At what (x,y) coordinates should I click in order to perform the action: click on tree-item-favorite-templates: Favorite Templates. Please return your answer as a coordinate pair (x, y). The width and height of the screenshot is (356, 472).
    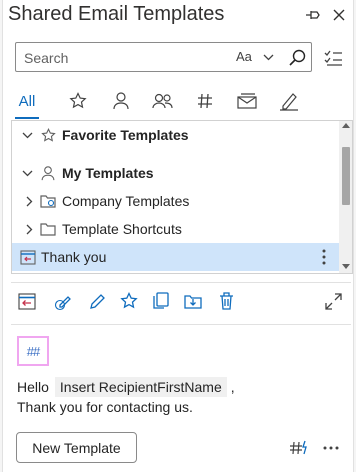
    Looking at the image, I should click on (176, 135).